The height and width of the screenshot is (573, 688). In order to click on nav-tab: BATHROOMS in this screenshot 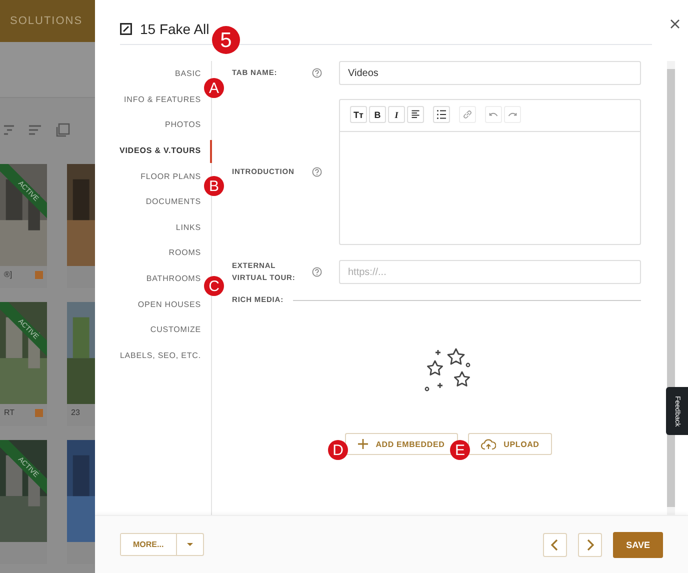, I will do `click(173, 279)`.